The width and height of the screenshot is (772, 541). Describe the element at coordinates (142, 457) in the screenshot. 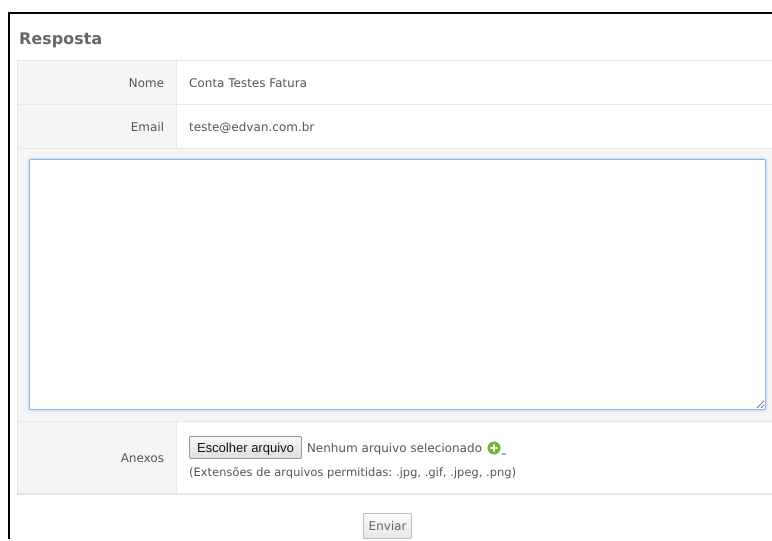

I see `field-label: Anexos` at that location.